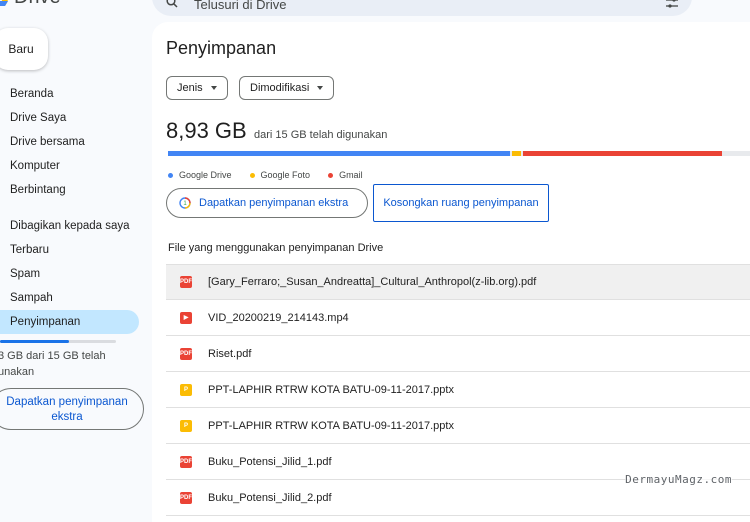 Image resolution: width=750 pixels, height=522 pixels. Describe the element at coordinates (69, 298) in the screenshot. I see `sidebar-item-sampah: Sampah` at that location.